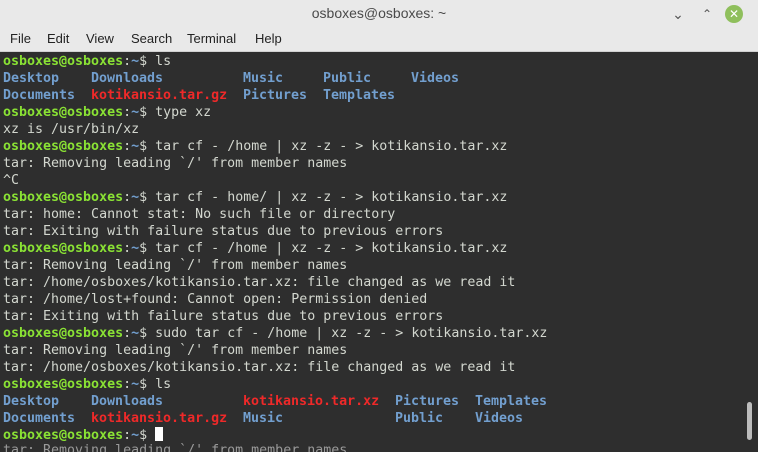 This screenshot has width=758, height=452. Describe the element at coordinates (183, 112) in the screenshot. I see `command-text: type xz` at that location.